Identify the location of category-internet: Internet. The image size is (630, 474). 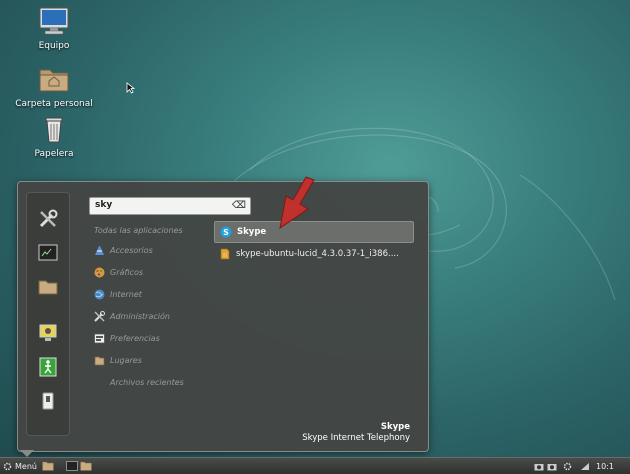
(118, 294).